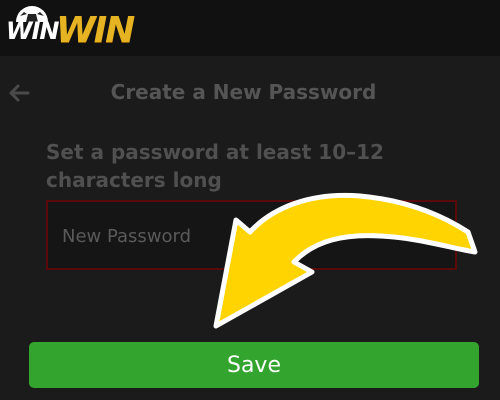 This screenshot has height=400, width=500. What do you see at coordinates (95, 30) in the screenshot?
I see `logo-text-large: WIN` at bounding box center [95, 30].